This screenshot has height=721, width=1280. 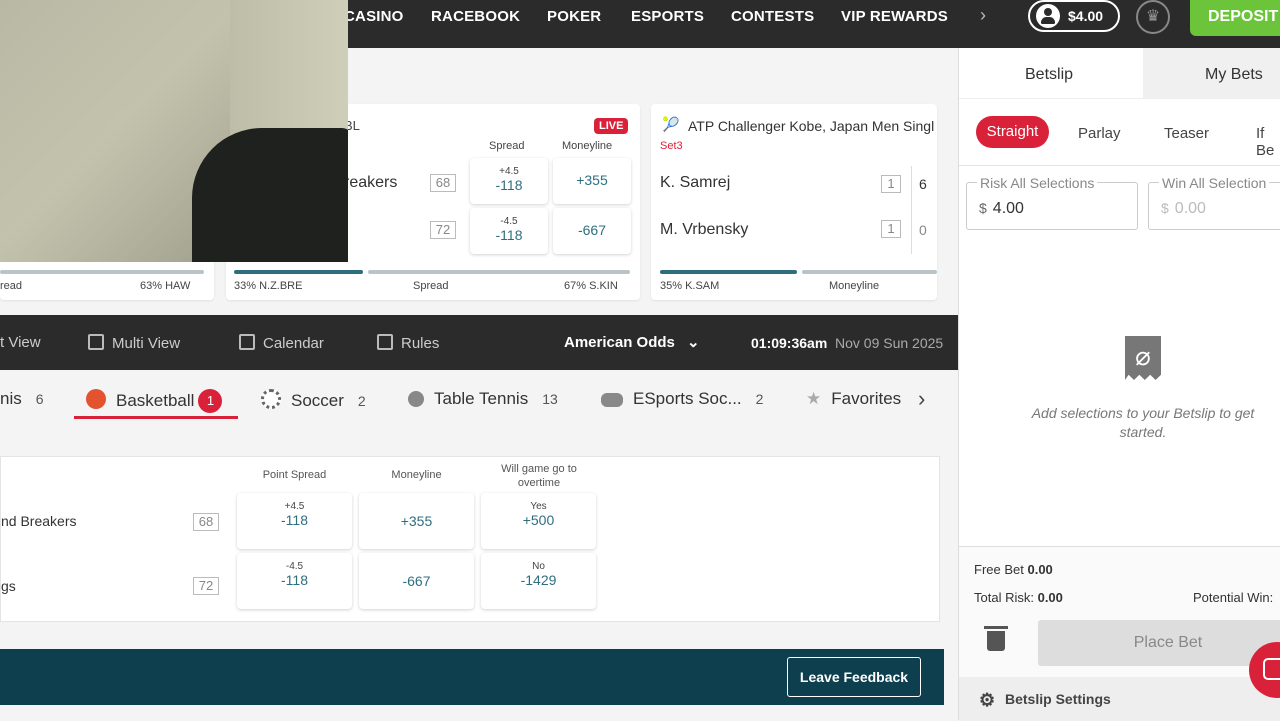 What do you see at coordinates (921, 399) in the screenshot?
I see `chevron-right-icon: ›` at bounding box center [921, 399].